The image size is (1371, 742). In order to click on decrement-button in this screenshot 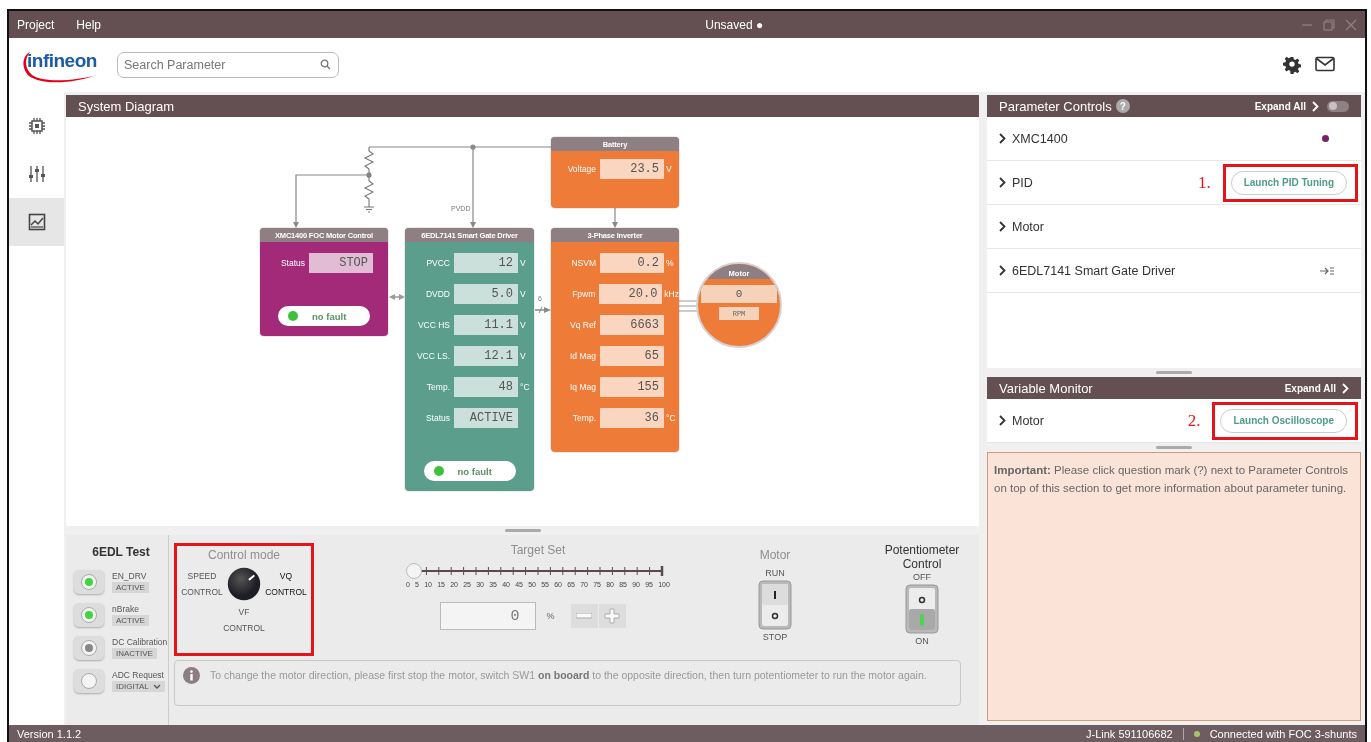, I will do `click(584, 616)`.